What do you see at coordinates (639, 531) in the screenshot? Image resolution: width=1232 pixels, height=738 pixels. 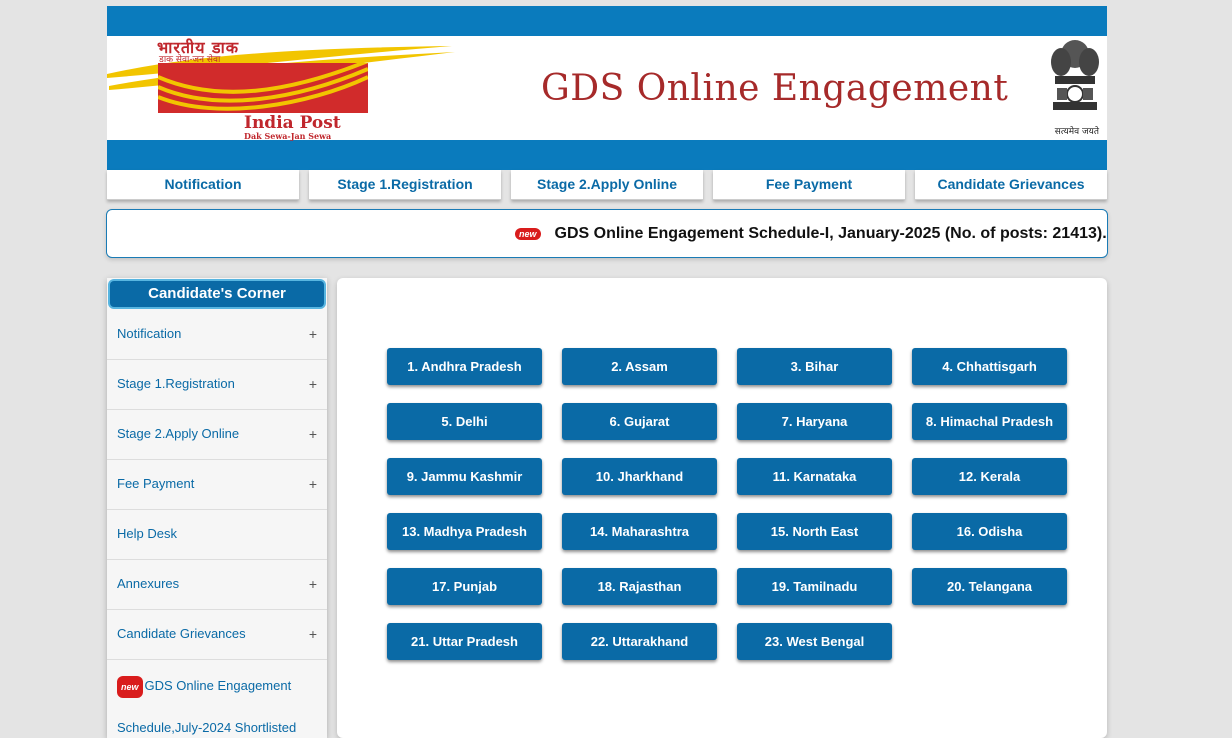 I see `state-button: 14. Maharashtra` at bounding box center [639, 531].